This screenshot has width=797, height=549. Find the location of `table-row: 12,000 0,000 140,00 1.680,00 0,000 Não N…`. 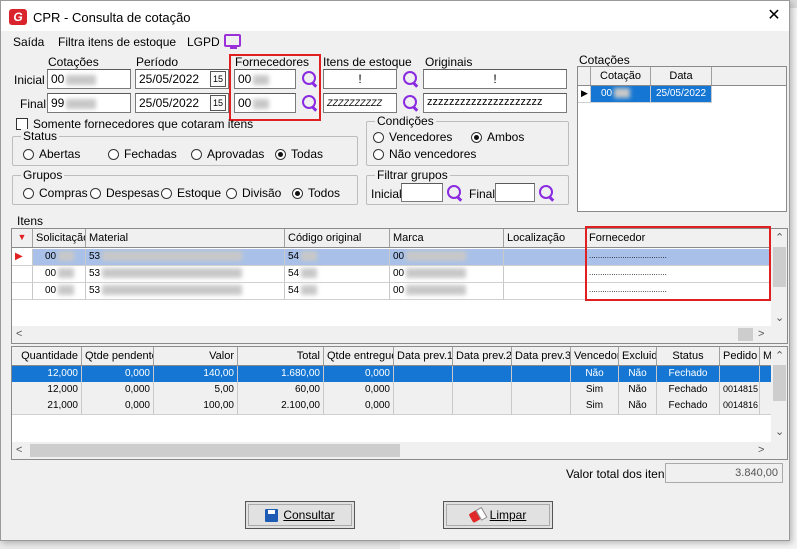

table-row: 12,000 0,000 140,00 1.680,00 0,000 Não N… is located at coordinates (392, 374).